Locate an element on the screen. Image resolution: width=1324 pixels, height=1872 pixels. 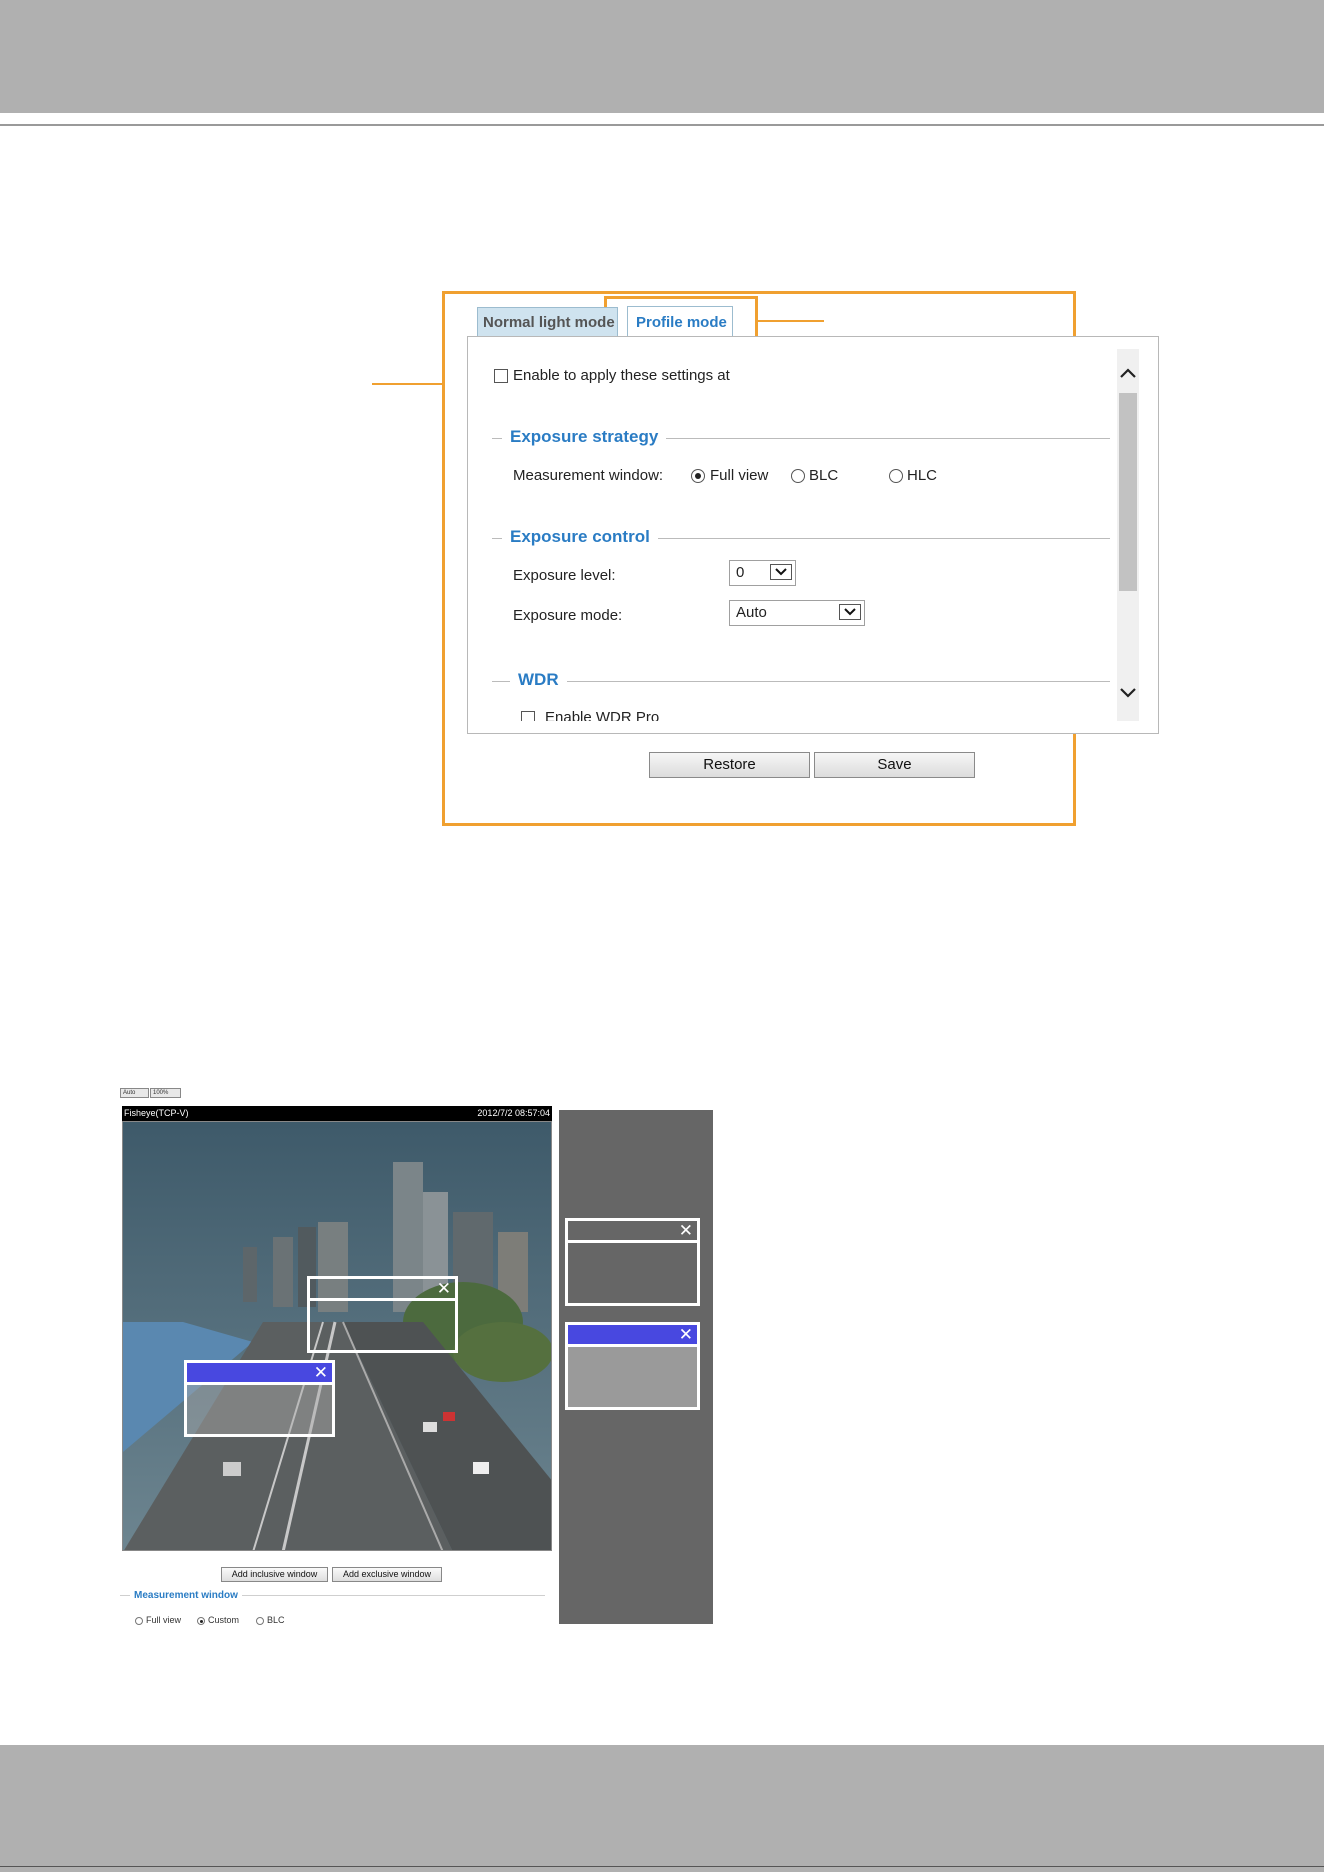
inclusive-window-sample: ✕ is located at coordinates (632, 1262).